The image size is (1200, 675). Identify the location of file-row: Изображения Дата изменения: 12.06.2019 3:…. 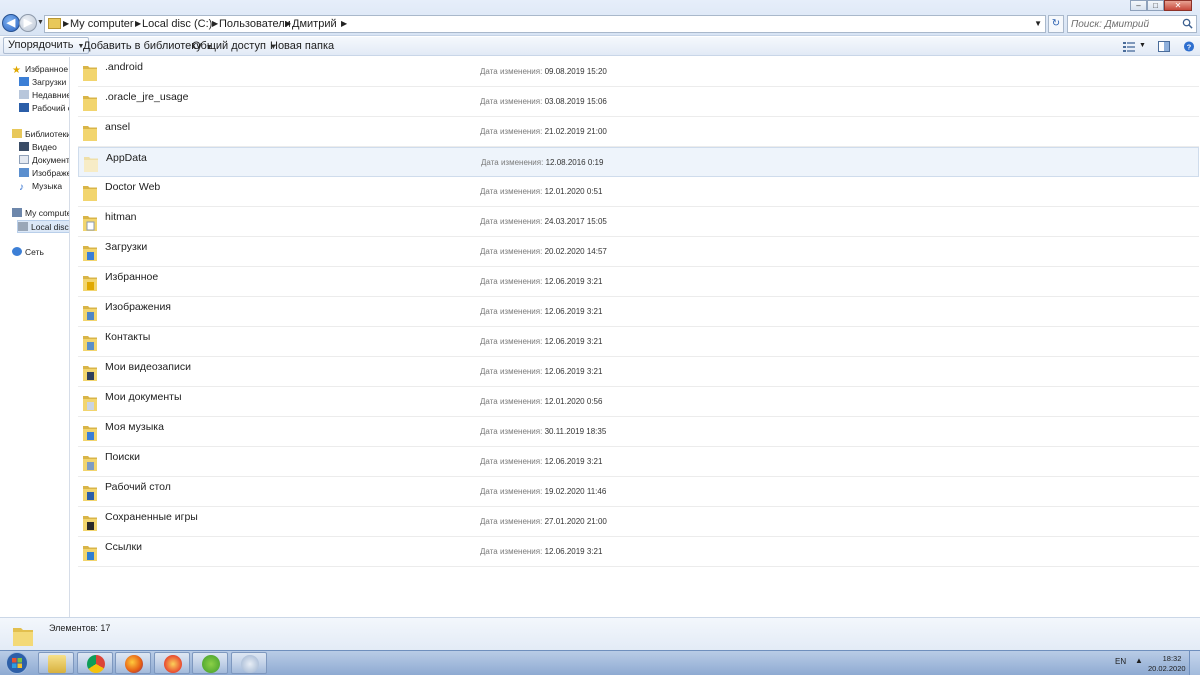
(638, 312).